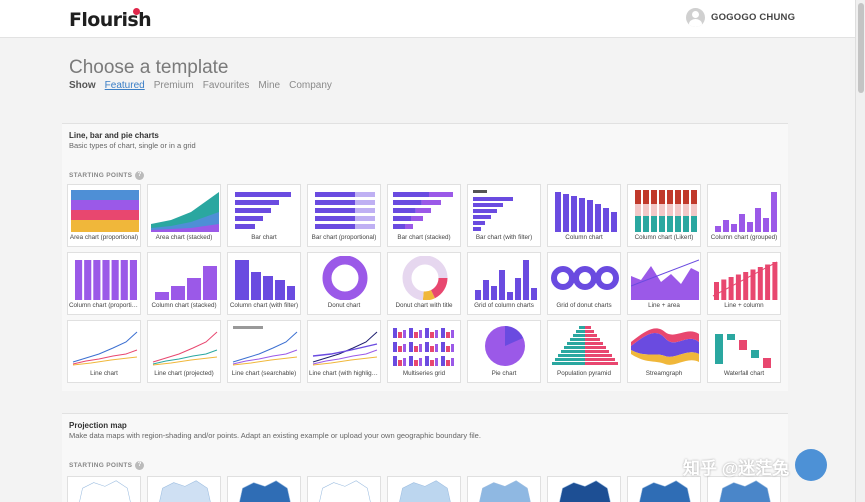  Describe the element at coordinates (424, 237) in the screenshot. I see `template-label: Bar chart (stacked)` at that location.